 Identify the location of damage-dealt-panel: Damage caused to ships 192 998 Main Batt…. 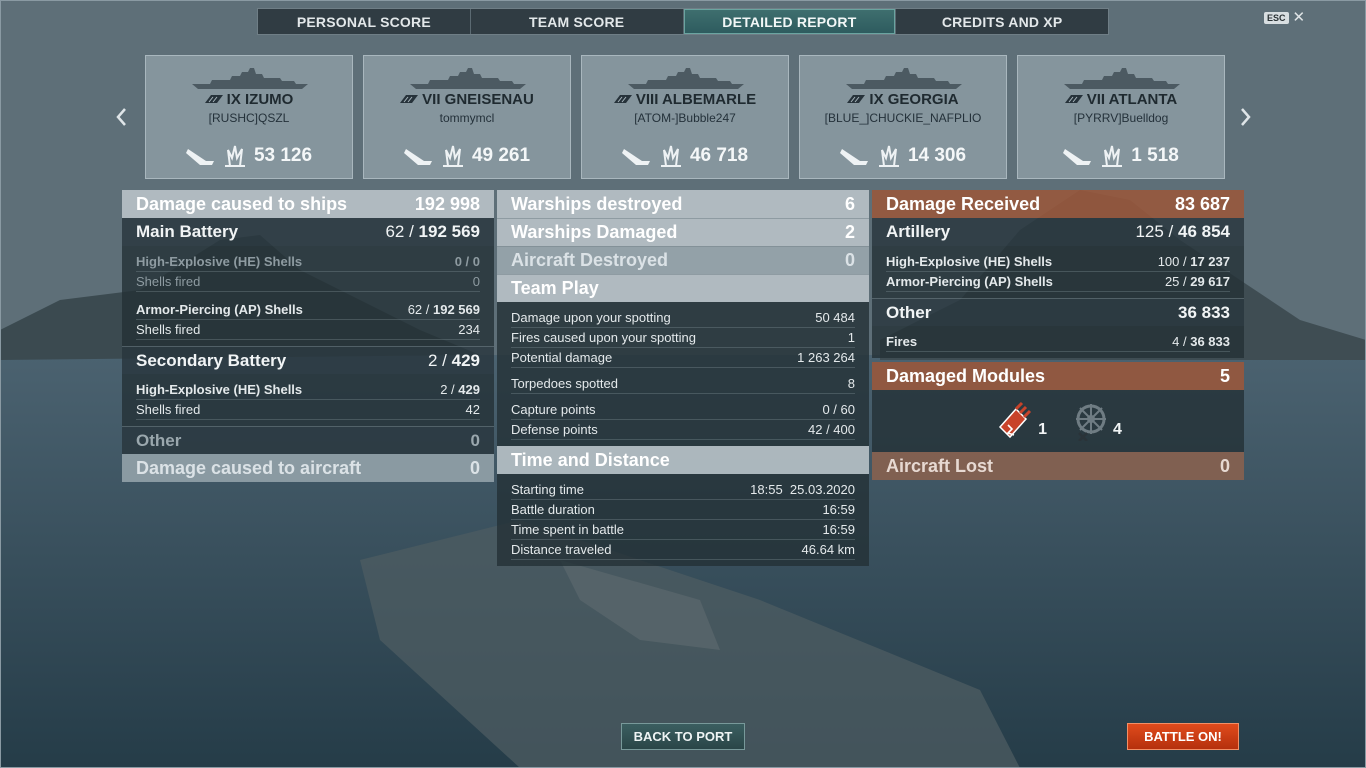
(308, 336).